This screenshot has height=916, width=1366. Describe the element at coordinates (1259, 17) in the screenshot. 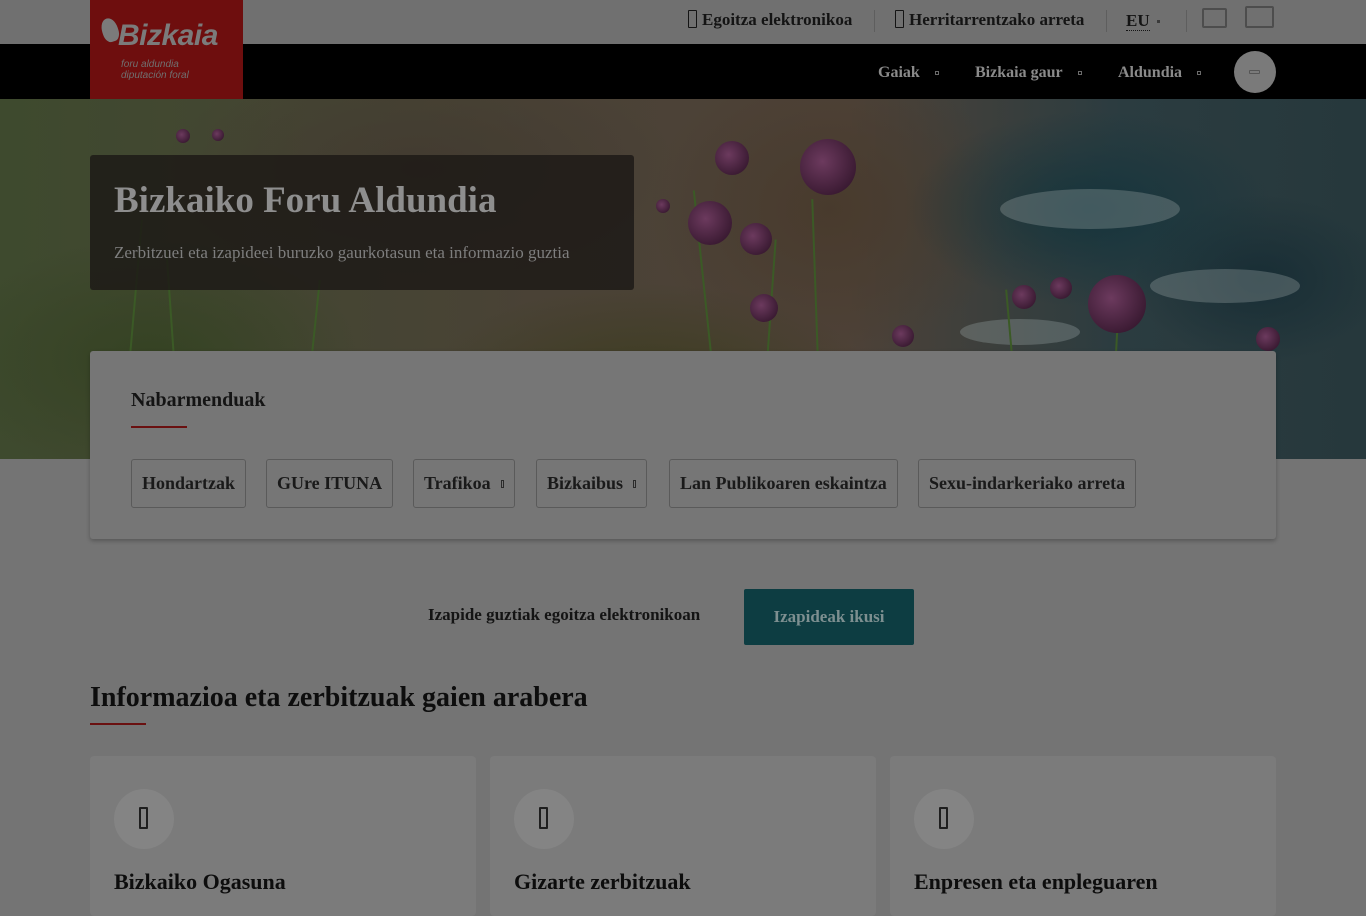

I see `add-window-icon` at that location.